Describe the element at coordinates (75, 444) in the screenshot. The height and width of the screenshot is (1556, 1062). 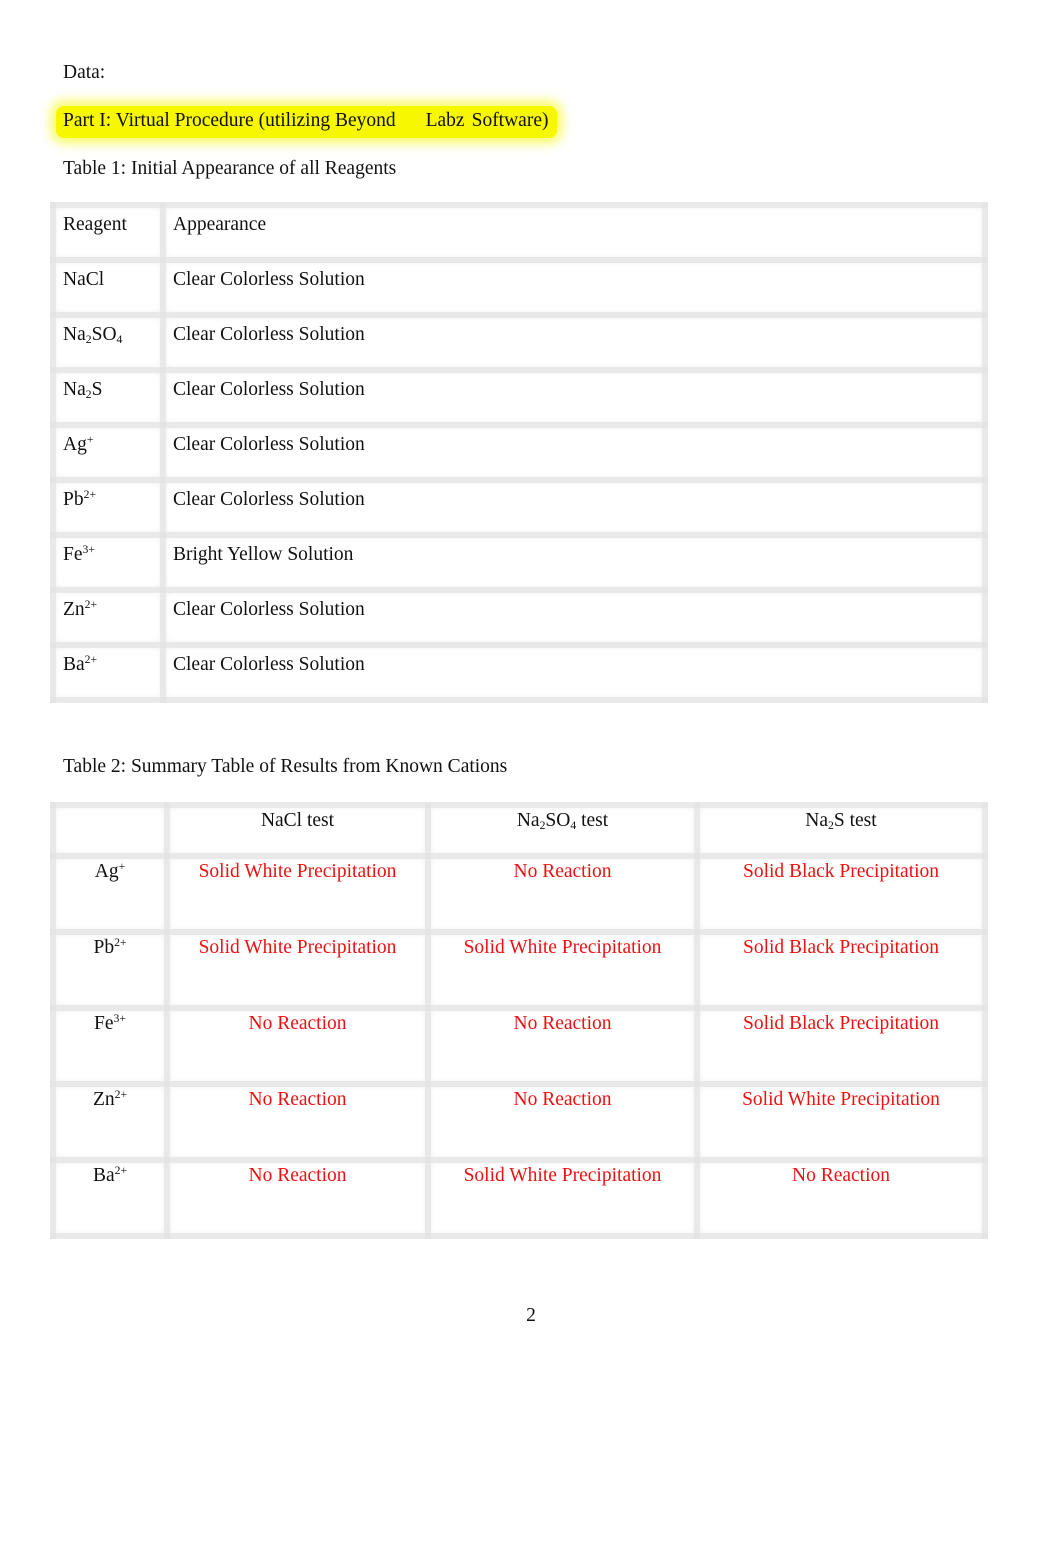
I see `formula-text: Ag` at that location.